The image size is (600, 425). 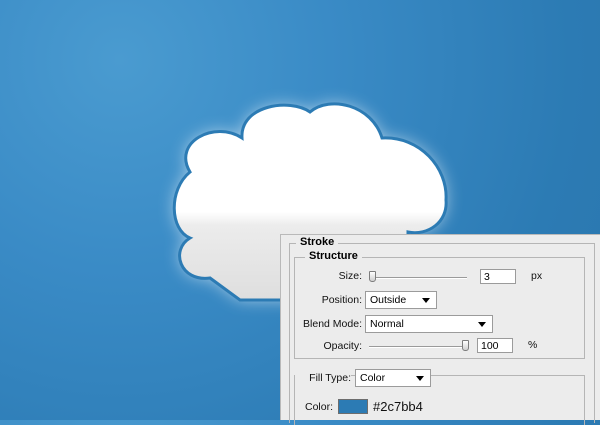 What do you see at coordinates (318, 407) in the screenshot?
I see `color-label: Color:` at bounding box center [318, 407].